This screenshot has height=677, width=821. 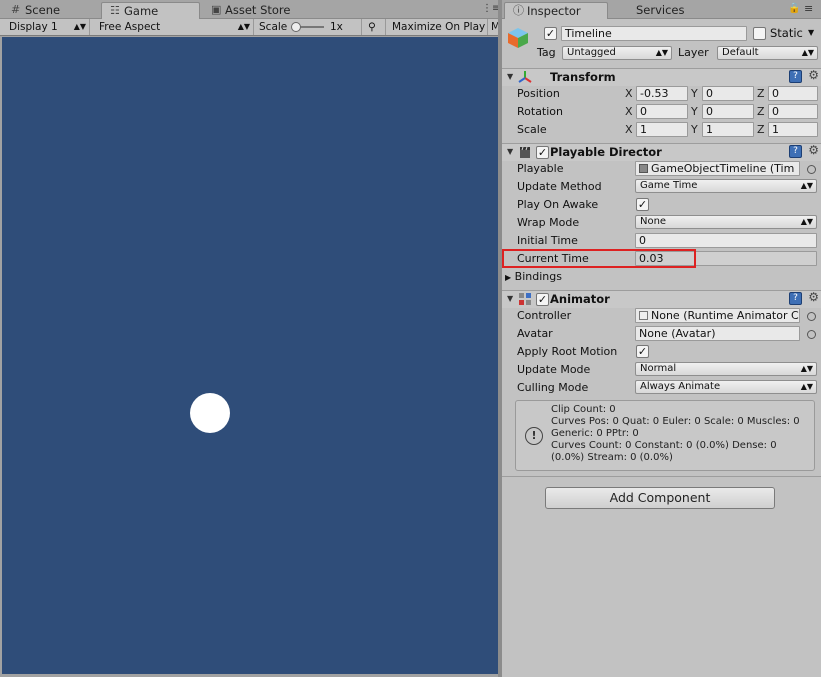 I want to click on right-tab-bar: ⓘ Inspector Services 🔒 ≡, so click(x=661, y=9).